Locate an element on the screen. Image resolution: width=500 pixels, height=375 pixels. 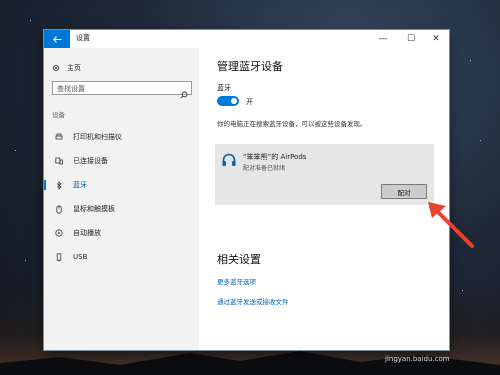
printer-icon is located at coordinates (59, 137).